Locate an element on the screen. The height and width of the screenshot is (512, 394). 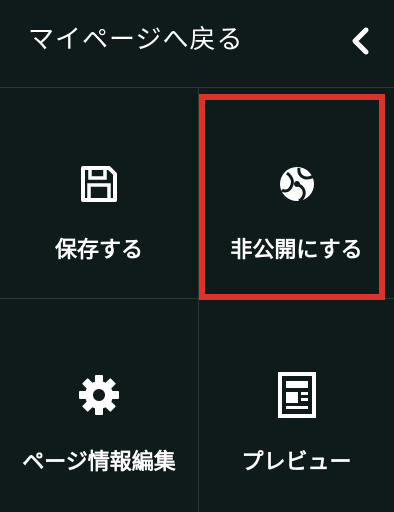
collapse-panel-button is located at coordinates (361, 41).